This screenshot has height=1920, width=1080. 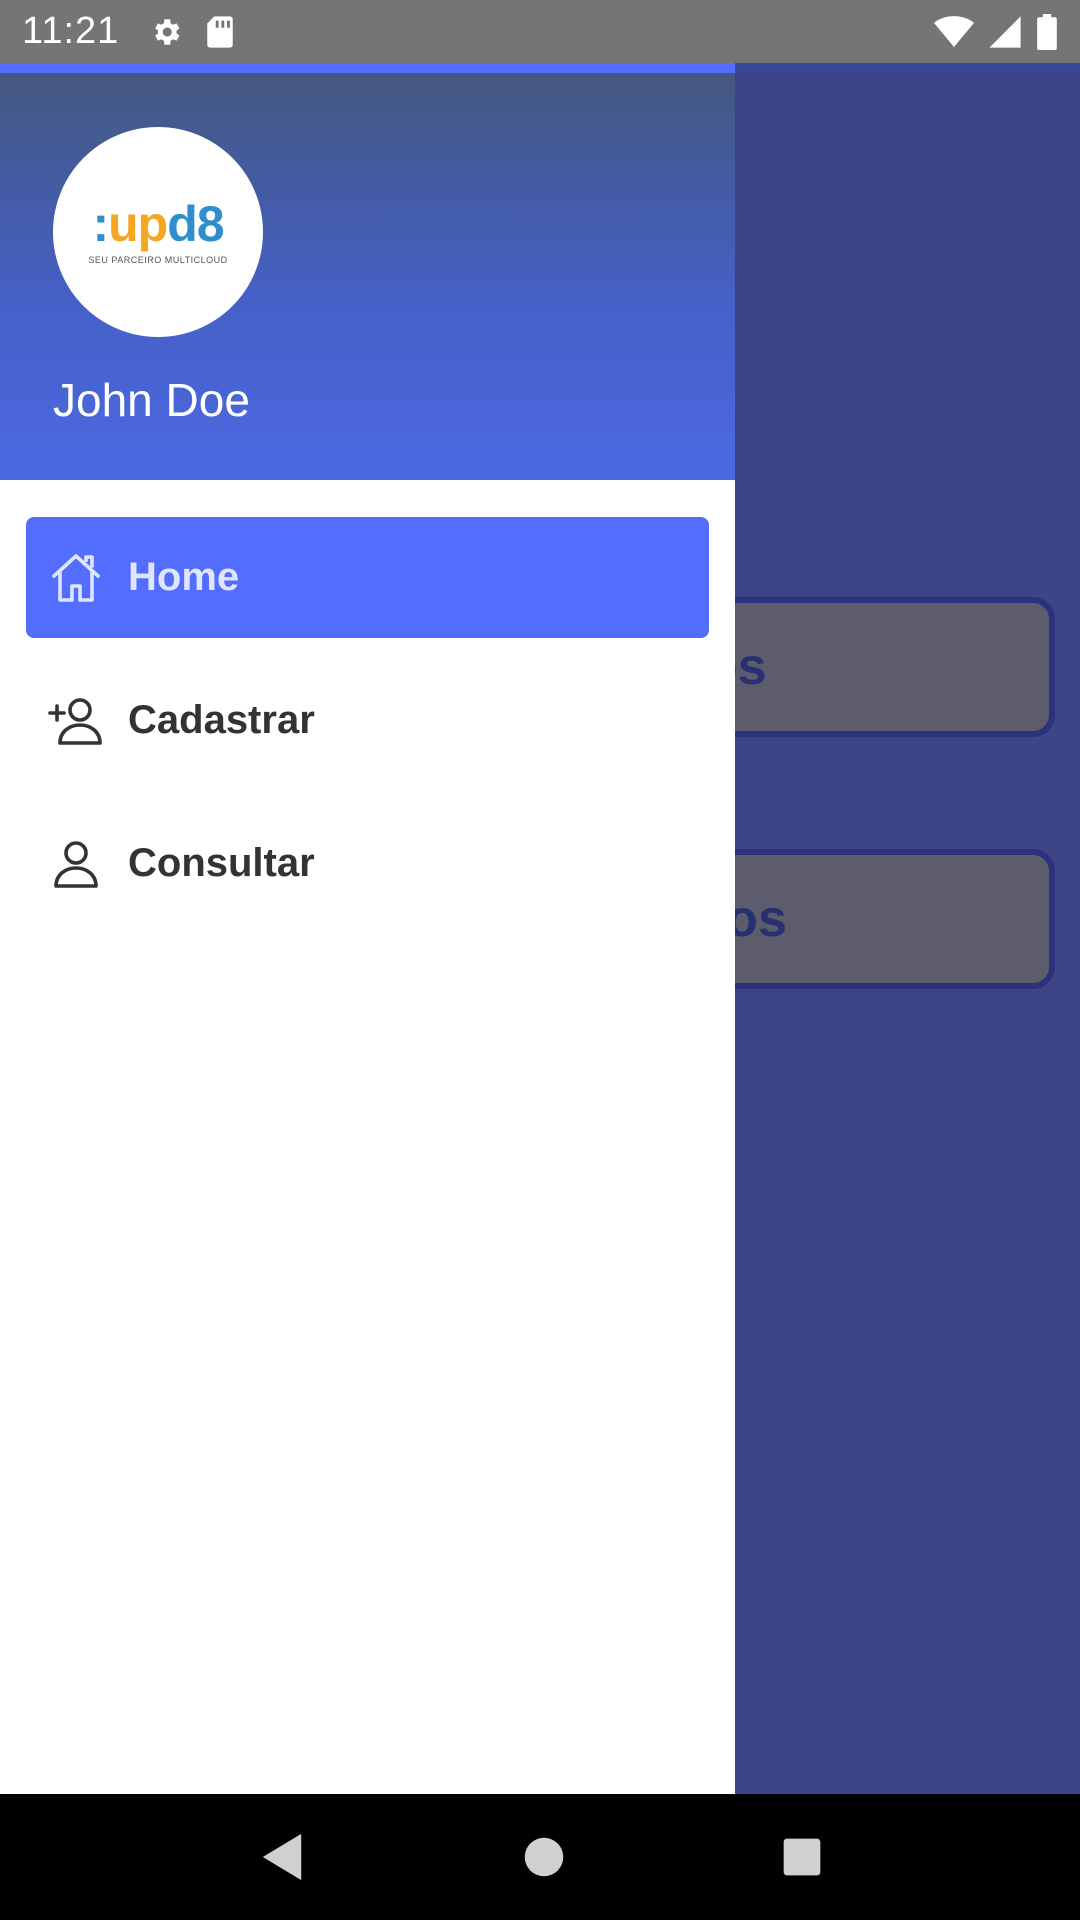 What do you see at coordinates (1047, 31) in the screenshot?
I see `battery-icon` at bounding box center [1047, 31].